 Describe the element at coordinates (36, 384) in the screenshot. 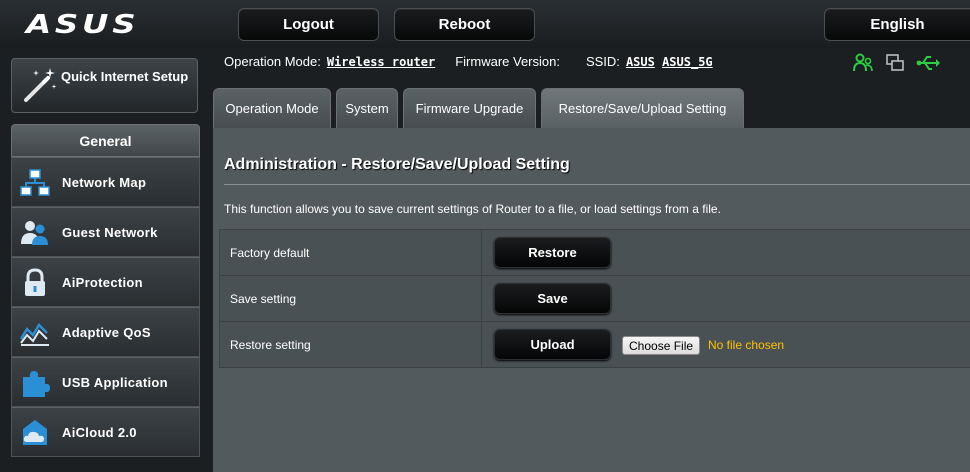

I see `puzzle-icon` at that location.